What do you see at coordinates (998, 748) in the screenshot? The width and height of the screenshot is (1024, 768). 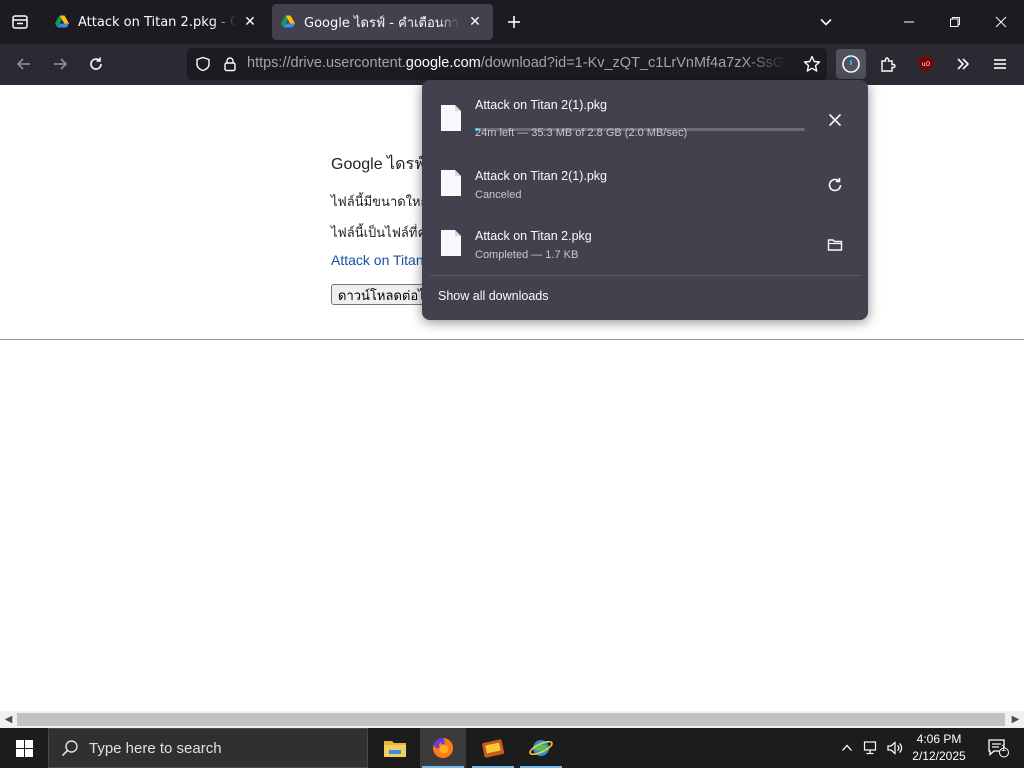 I see `action-center-button: 1` at bounding box center [998, 748].